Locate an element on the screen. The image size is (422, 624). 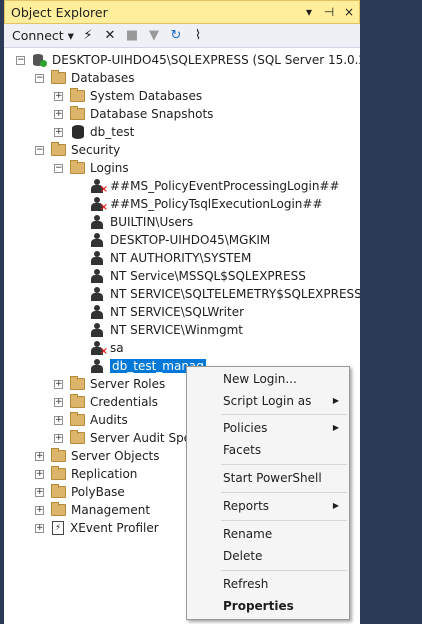
node-label: Database Snapshots is located at coordinates (152, 114).